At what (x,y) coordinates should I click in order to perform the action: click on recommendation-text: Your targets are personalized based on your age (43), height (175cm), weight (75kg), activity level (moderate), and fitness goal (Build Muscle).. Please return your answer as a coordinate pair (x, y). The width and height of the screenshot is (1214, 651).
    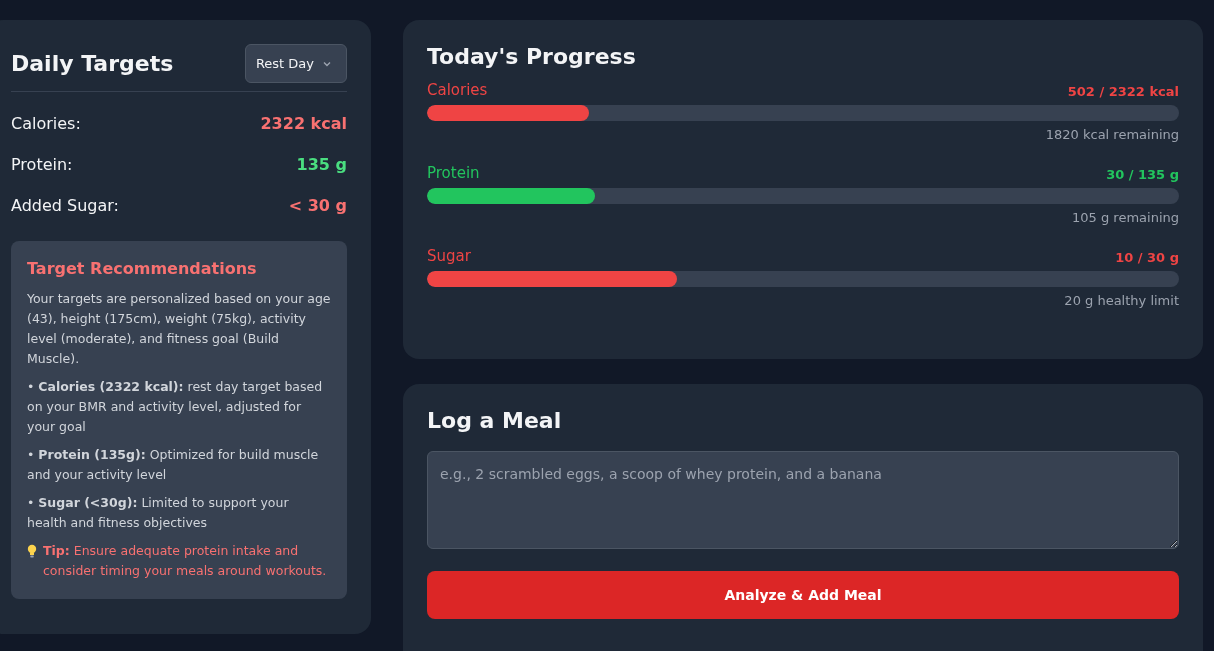
    Looking at the image, I should click on (179, 329).